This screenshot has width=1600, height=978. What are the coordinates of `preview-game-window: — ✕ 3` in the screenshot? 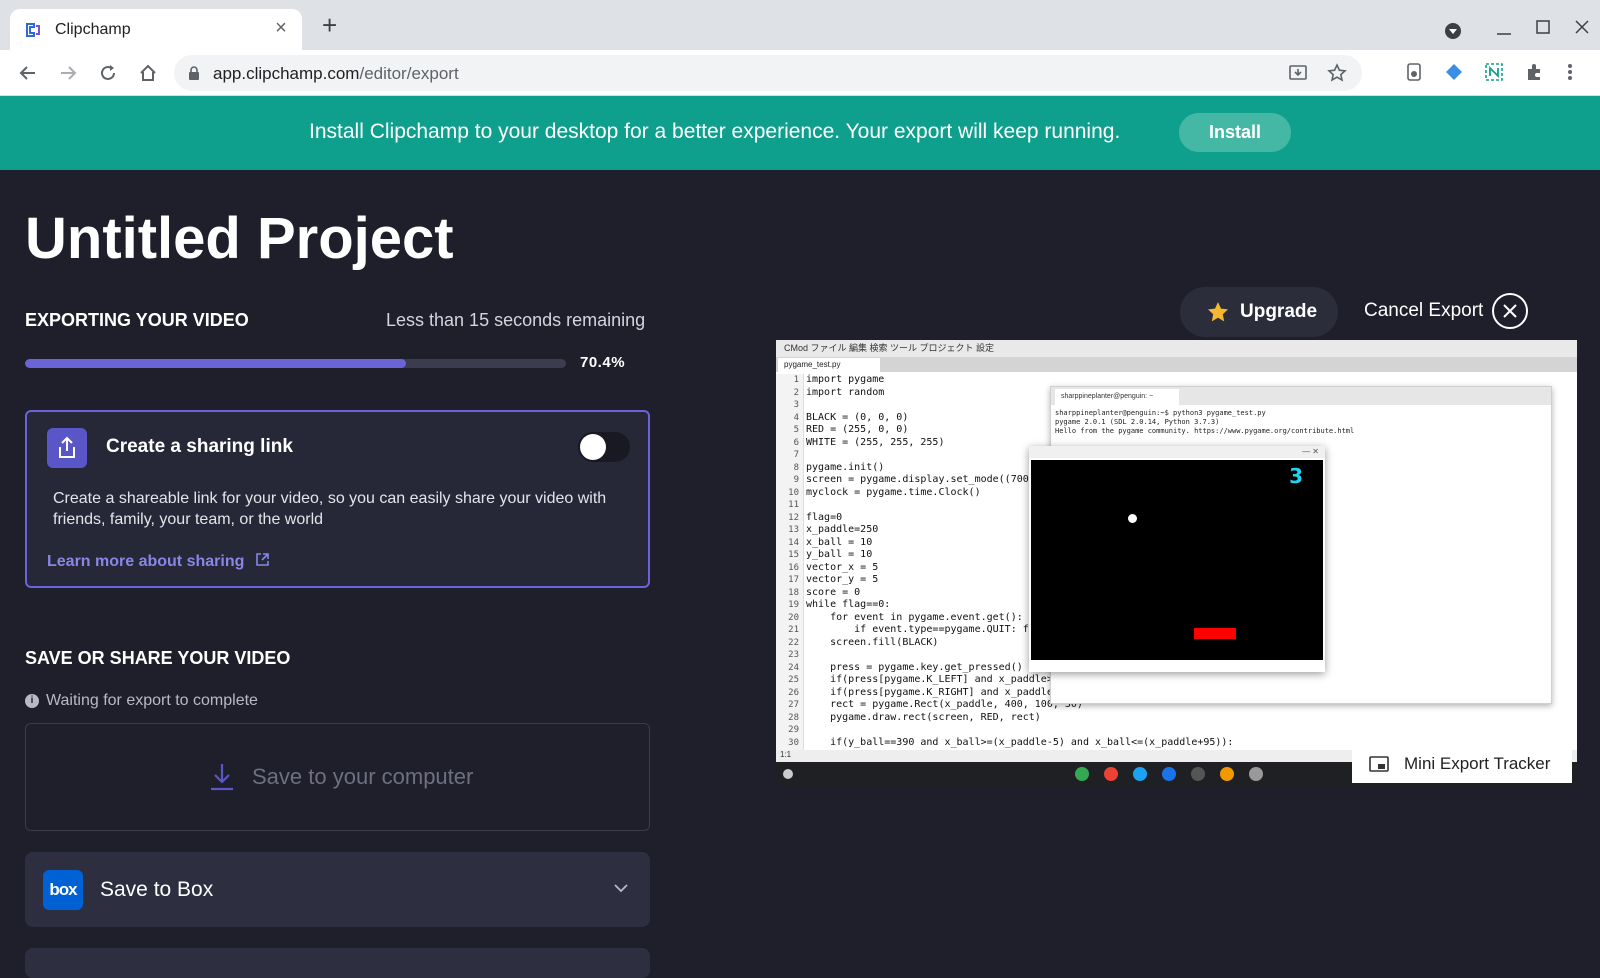 It's located at (1177, 559).